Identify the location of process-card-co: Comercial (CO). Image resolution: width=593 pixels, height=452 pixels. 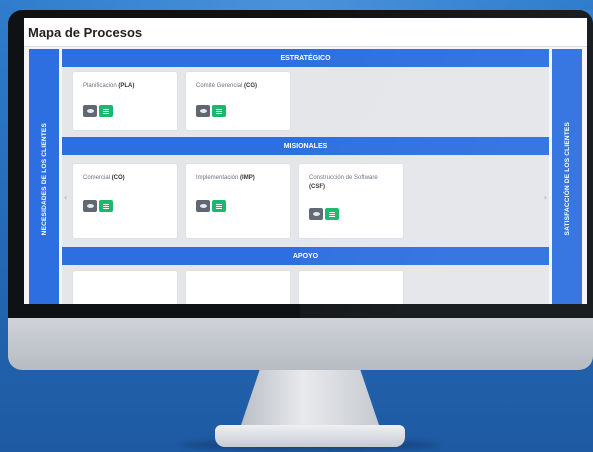
(125, 201).